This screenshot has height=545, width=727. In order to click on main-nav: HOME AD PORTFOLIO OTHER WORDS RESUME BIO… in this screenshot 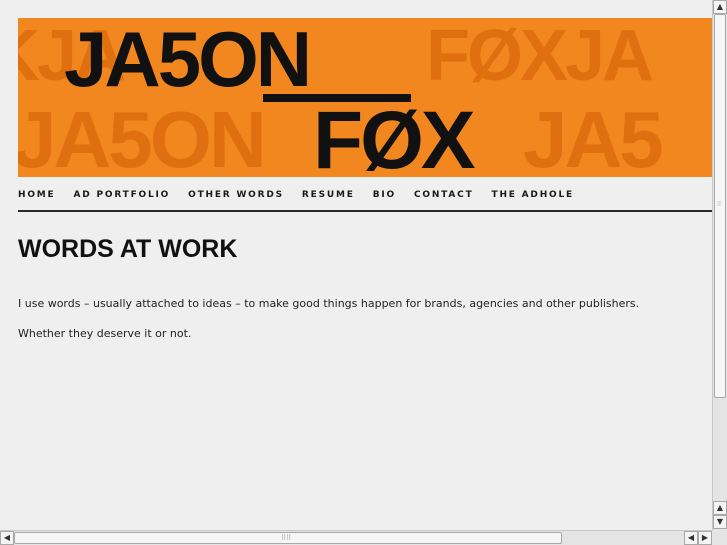, I will do `click(305, 195)`.